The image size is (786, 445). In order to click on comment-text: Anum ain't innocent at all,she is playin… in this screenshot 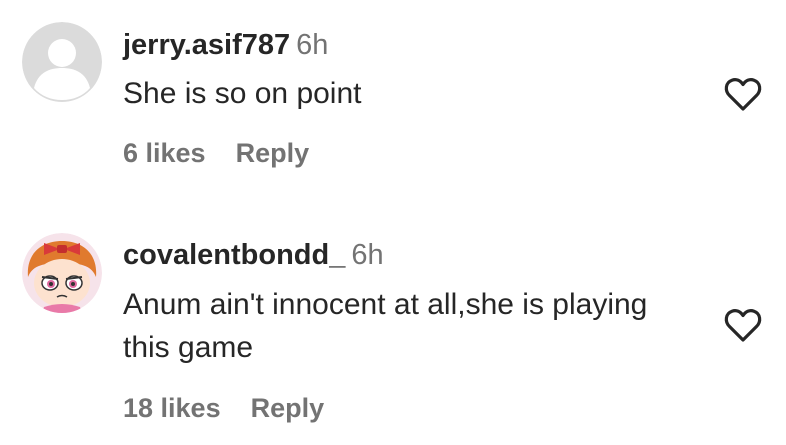, I will do `click(385, 326)`.